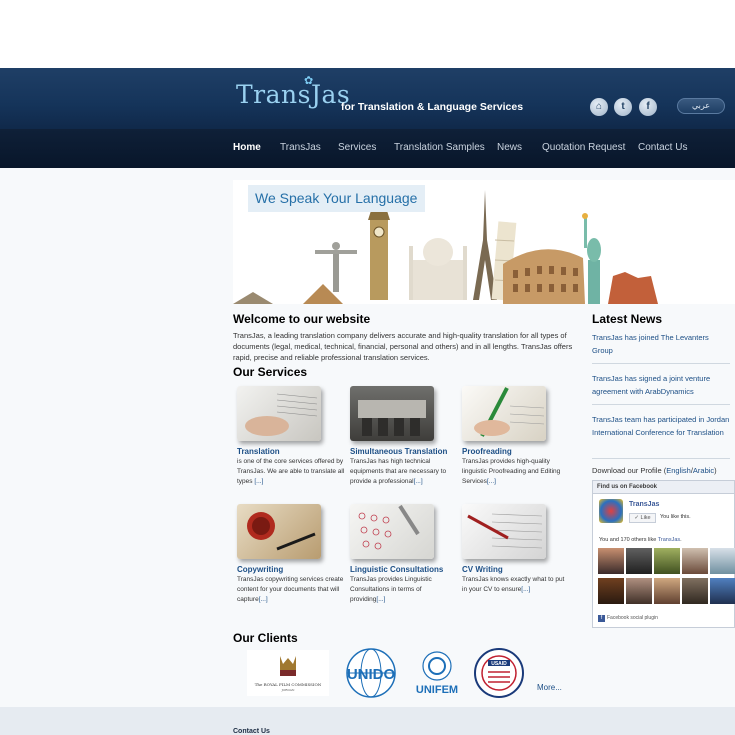 This screenshot has height=735, width=735. What do you see at coordinates (432, 107) in the screenshot?
I see `site-tagline: for Translation & Language Services` at bounding box center [432, 107].